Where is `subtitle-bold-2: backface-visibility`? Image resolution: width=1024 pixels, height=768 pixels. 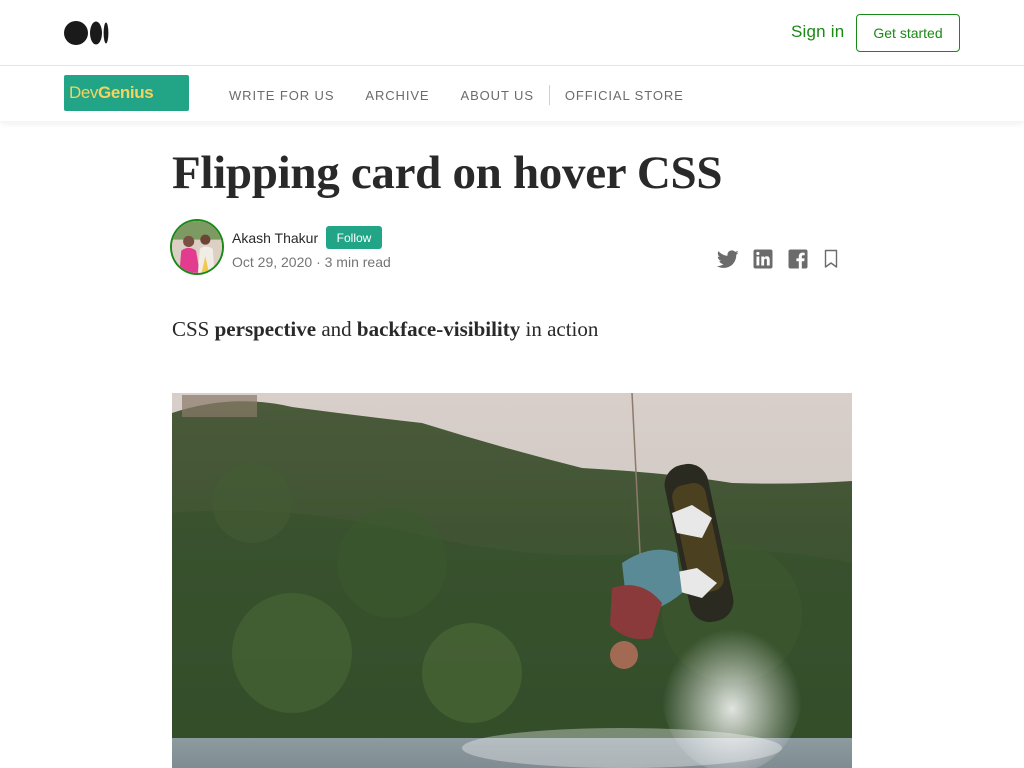 subtitle-bold-2: backface-visibility is located at coordinates (438, 329).